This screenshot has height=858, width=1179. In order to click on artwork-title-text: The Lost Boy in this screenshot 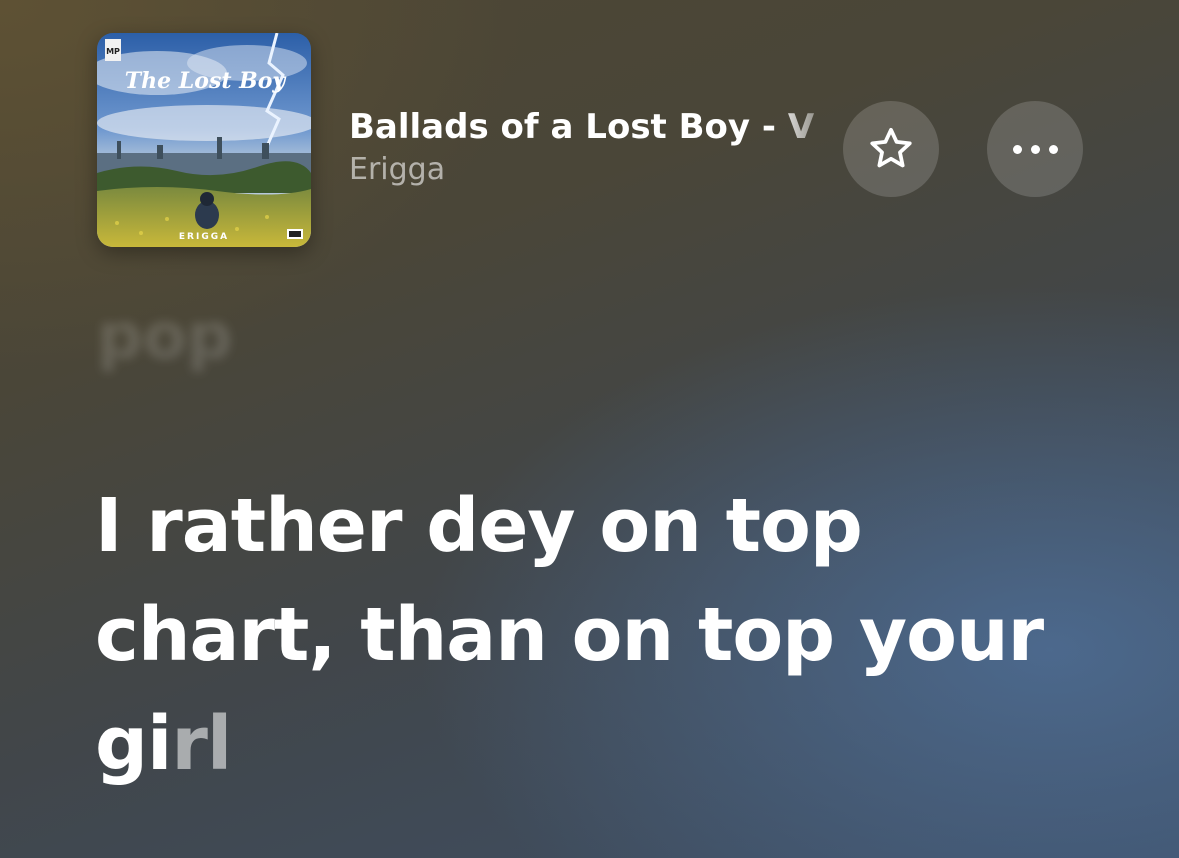, I will do `click(206, 81)`.